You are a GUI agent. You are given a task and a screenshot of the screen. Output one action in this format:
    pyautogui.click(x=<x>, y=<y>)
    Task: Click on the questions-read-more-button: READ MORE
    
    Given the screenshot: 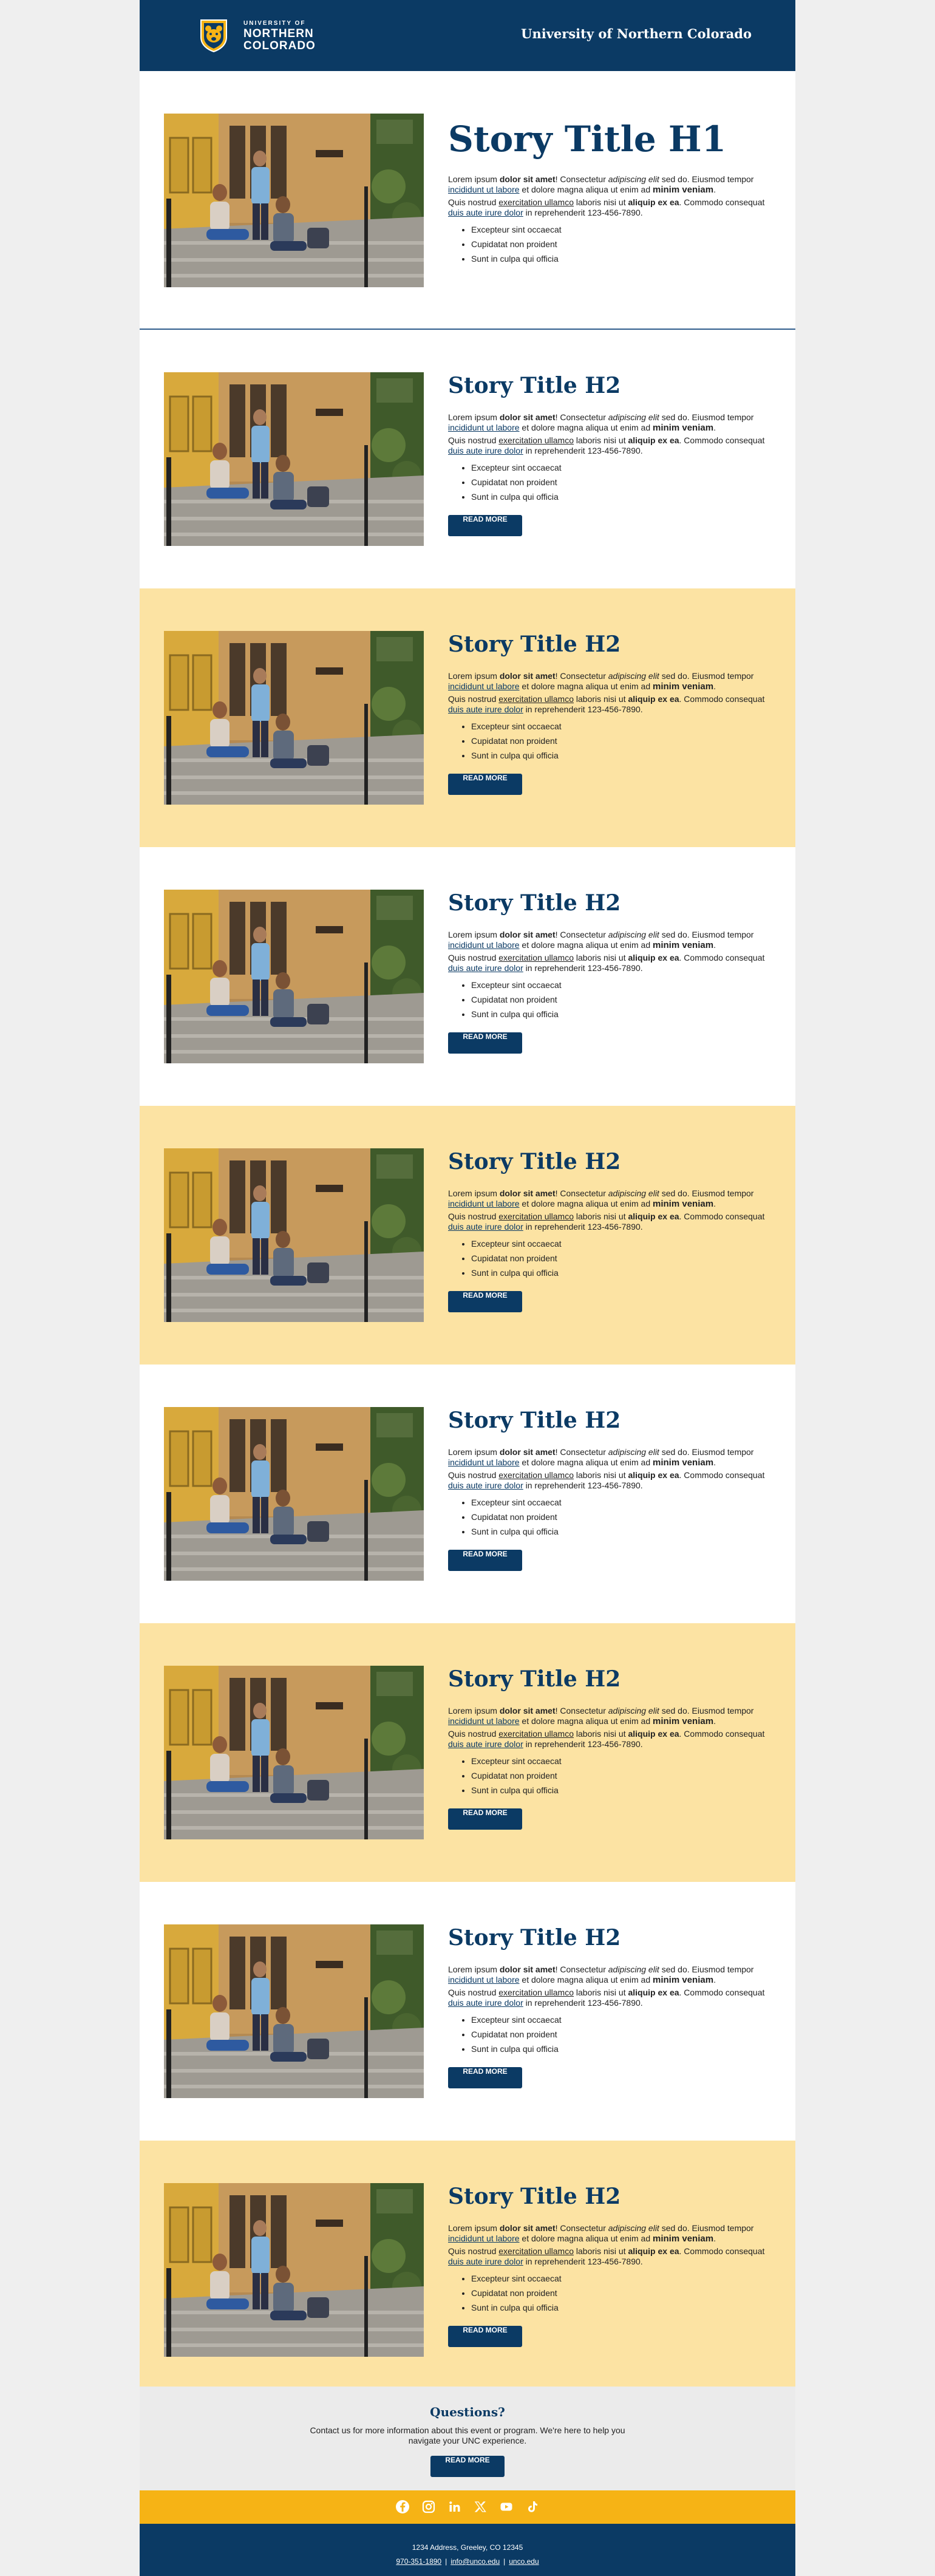 What is the action you would take?
    pyautogui.click(x=467, y=2466)
    